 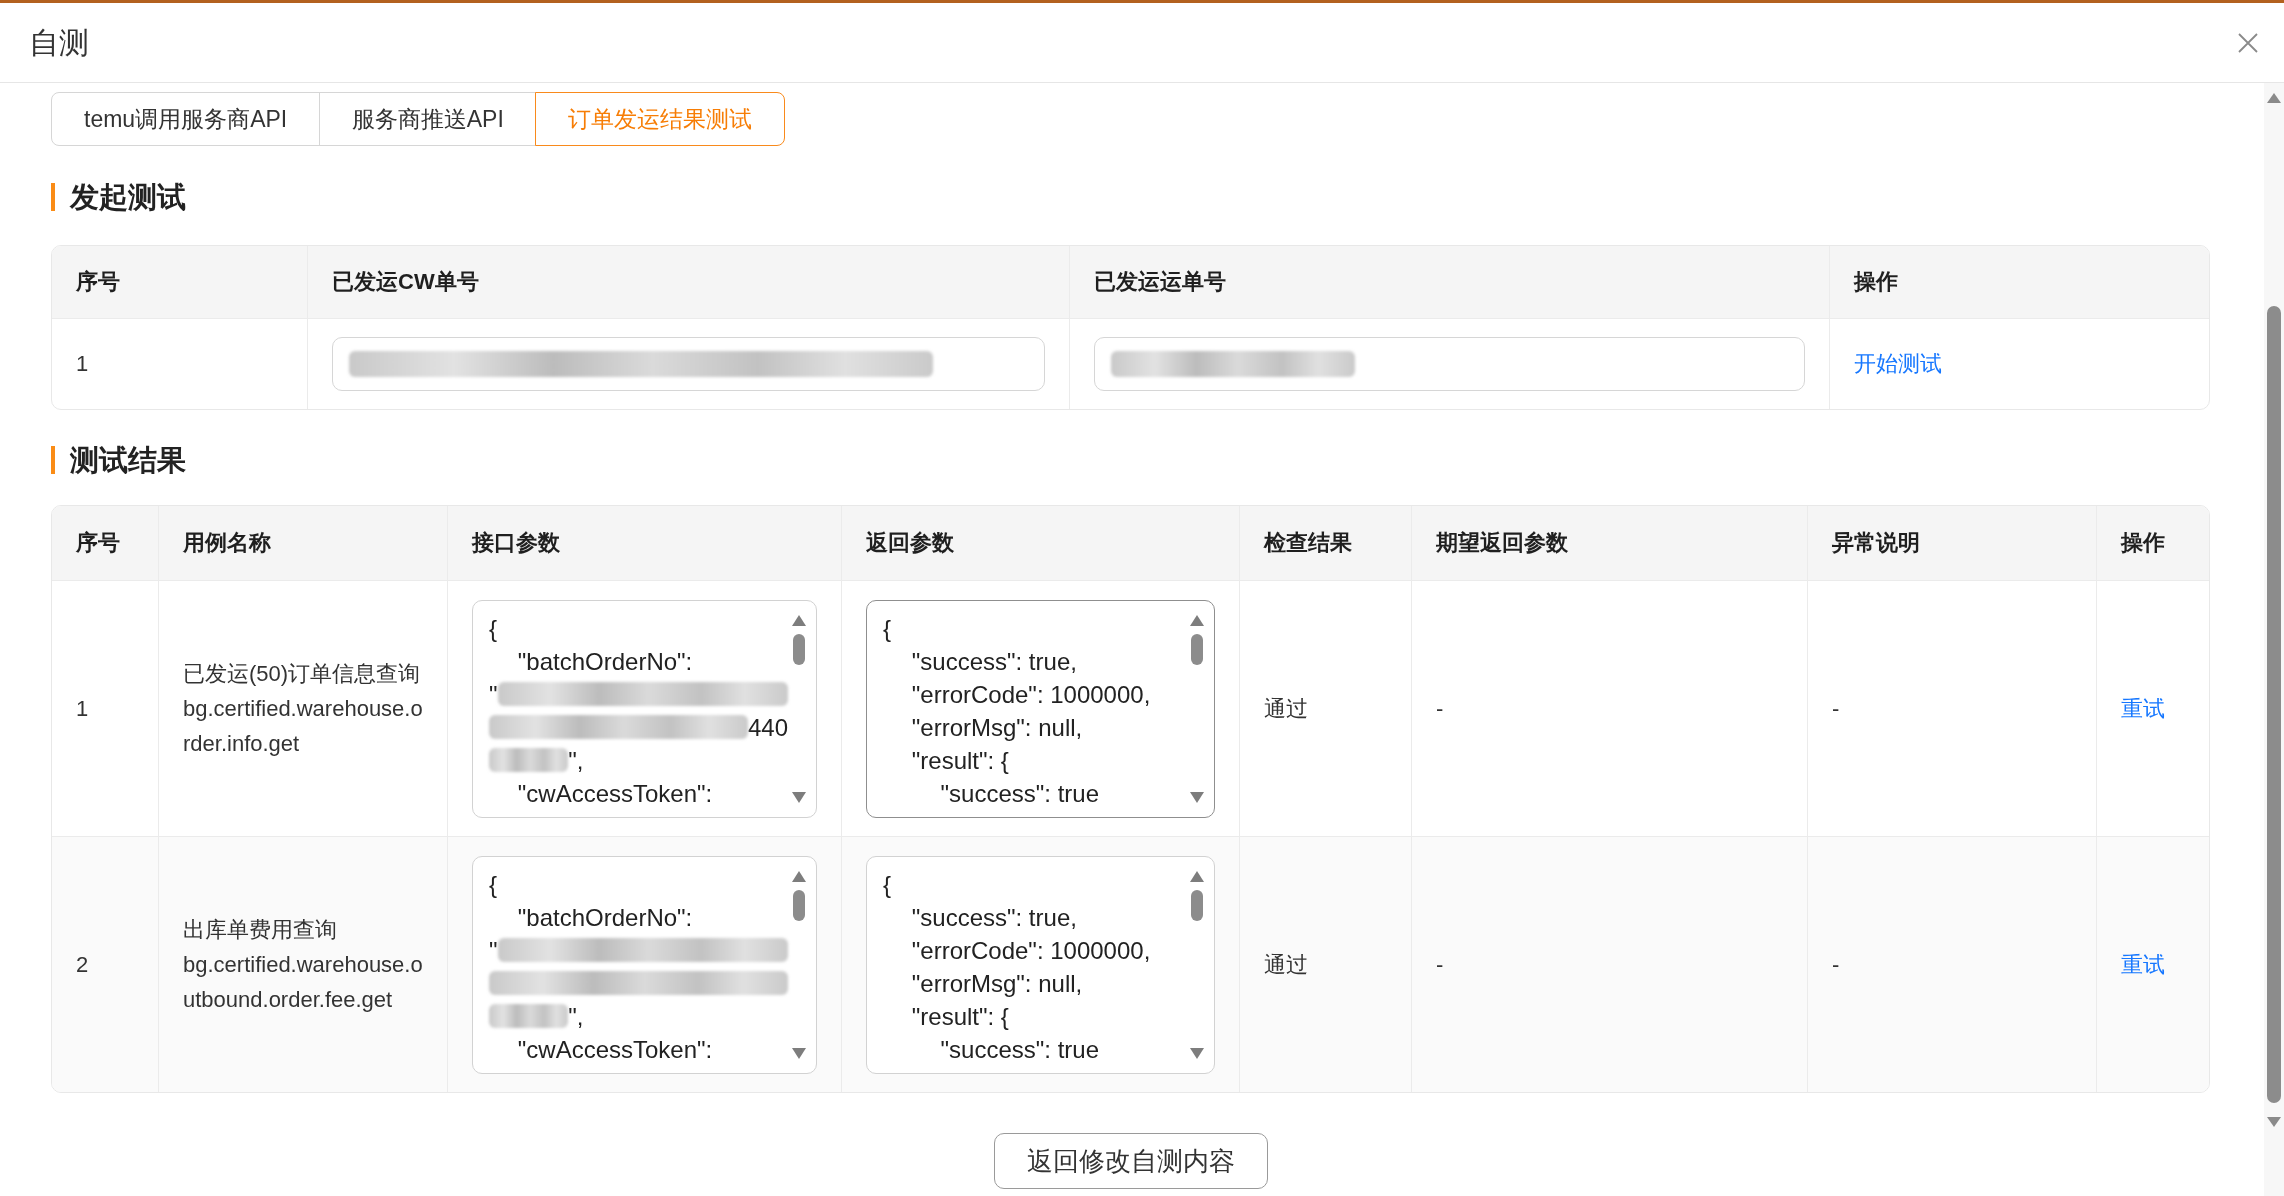 What do you see at coordinates (644, 964) in the screenshot?
I see `request-params-field: { "batchOrderNo": " ", "cwAccessToken":` at bounding box center [644, 964].